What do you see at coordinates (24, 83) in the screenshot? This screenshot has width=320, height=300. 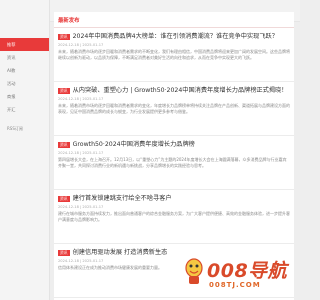 I see `sidebar-item-events: 活动` at bounding box center [24, 83].